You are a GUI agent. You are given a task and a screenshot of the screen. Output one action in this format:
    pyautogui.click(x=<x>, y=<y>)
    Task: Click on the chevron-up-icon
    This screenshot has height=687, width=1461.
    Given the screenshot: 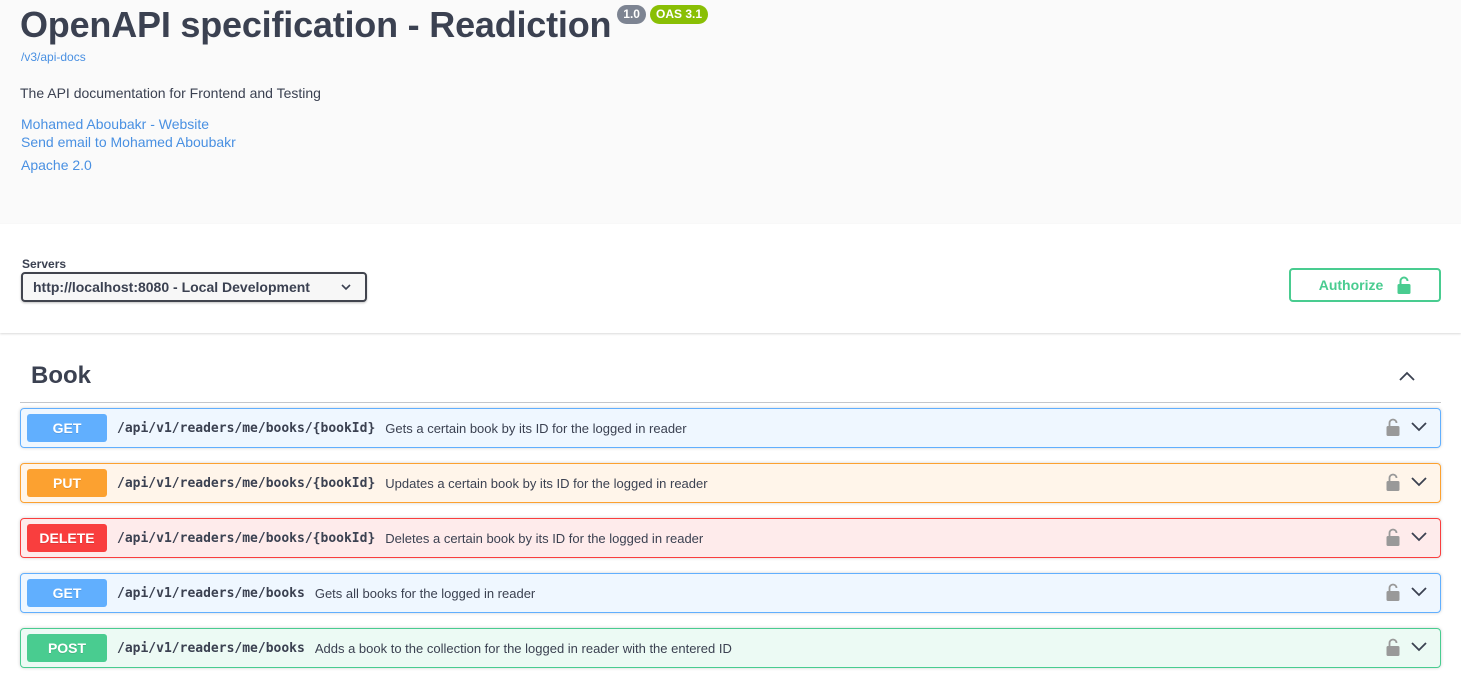 What is the action you would take?
    pyautogui.click(x=1407, y=376)
    